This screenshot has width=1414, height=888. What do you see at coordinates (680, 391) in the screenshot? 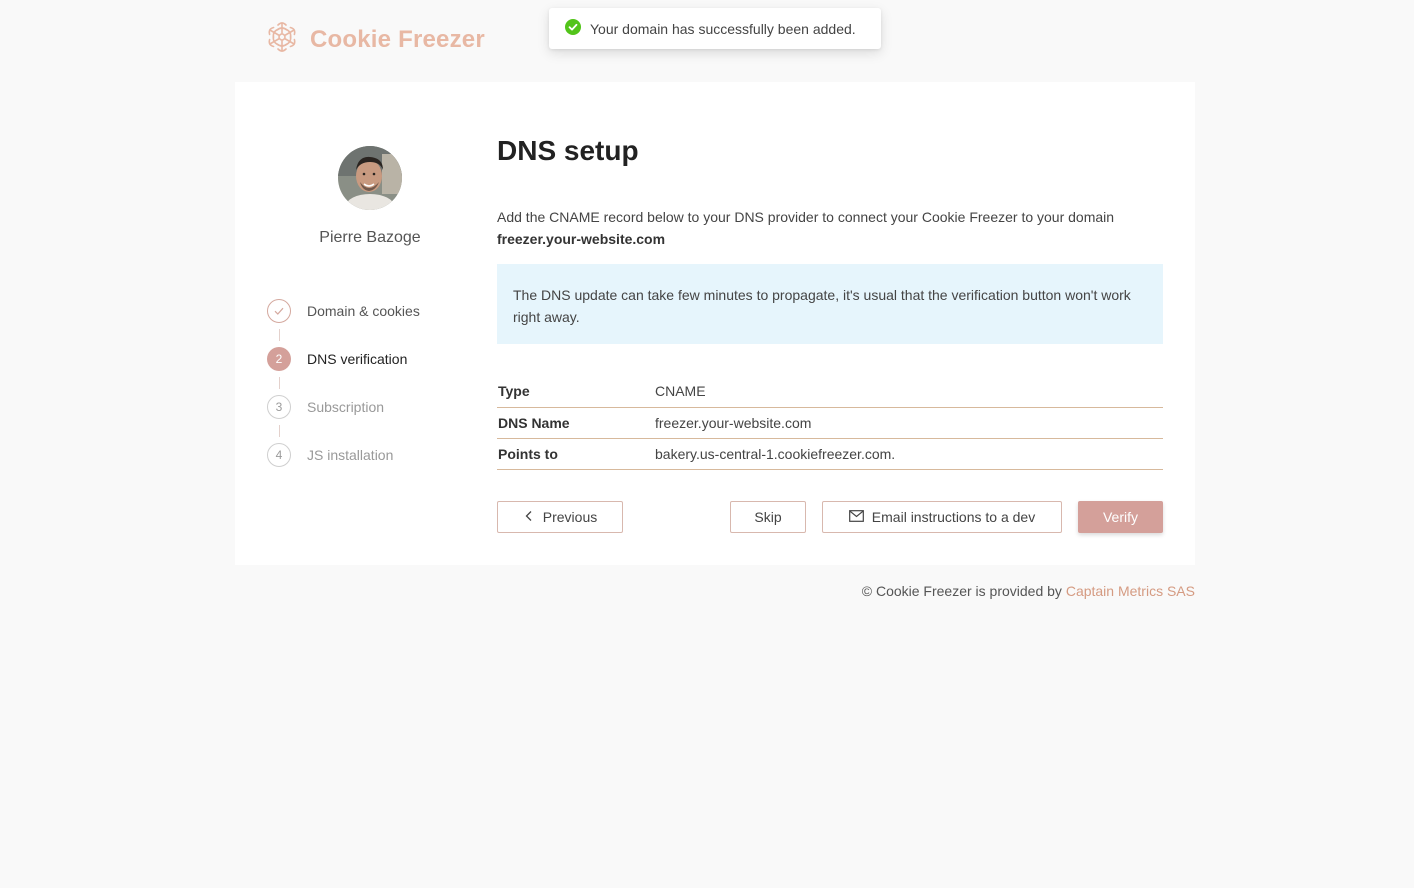
I see `record-value: CNAME` at bounding box center [680, 391].